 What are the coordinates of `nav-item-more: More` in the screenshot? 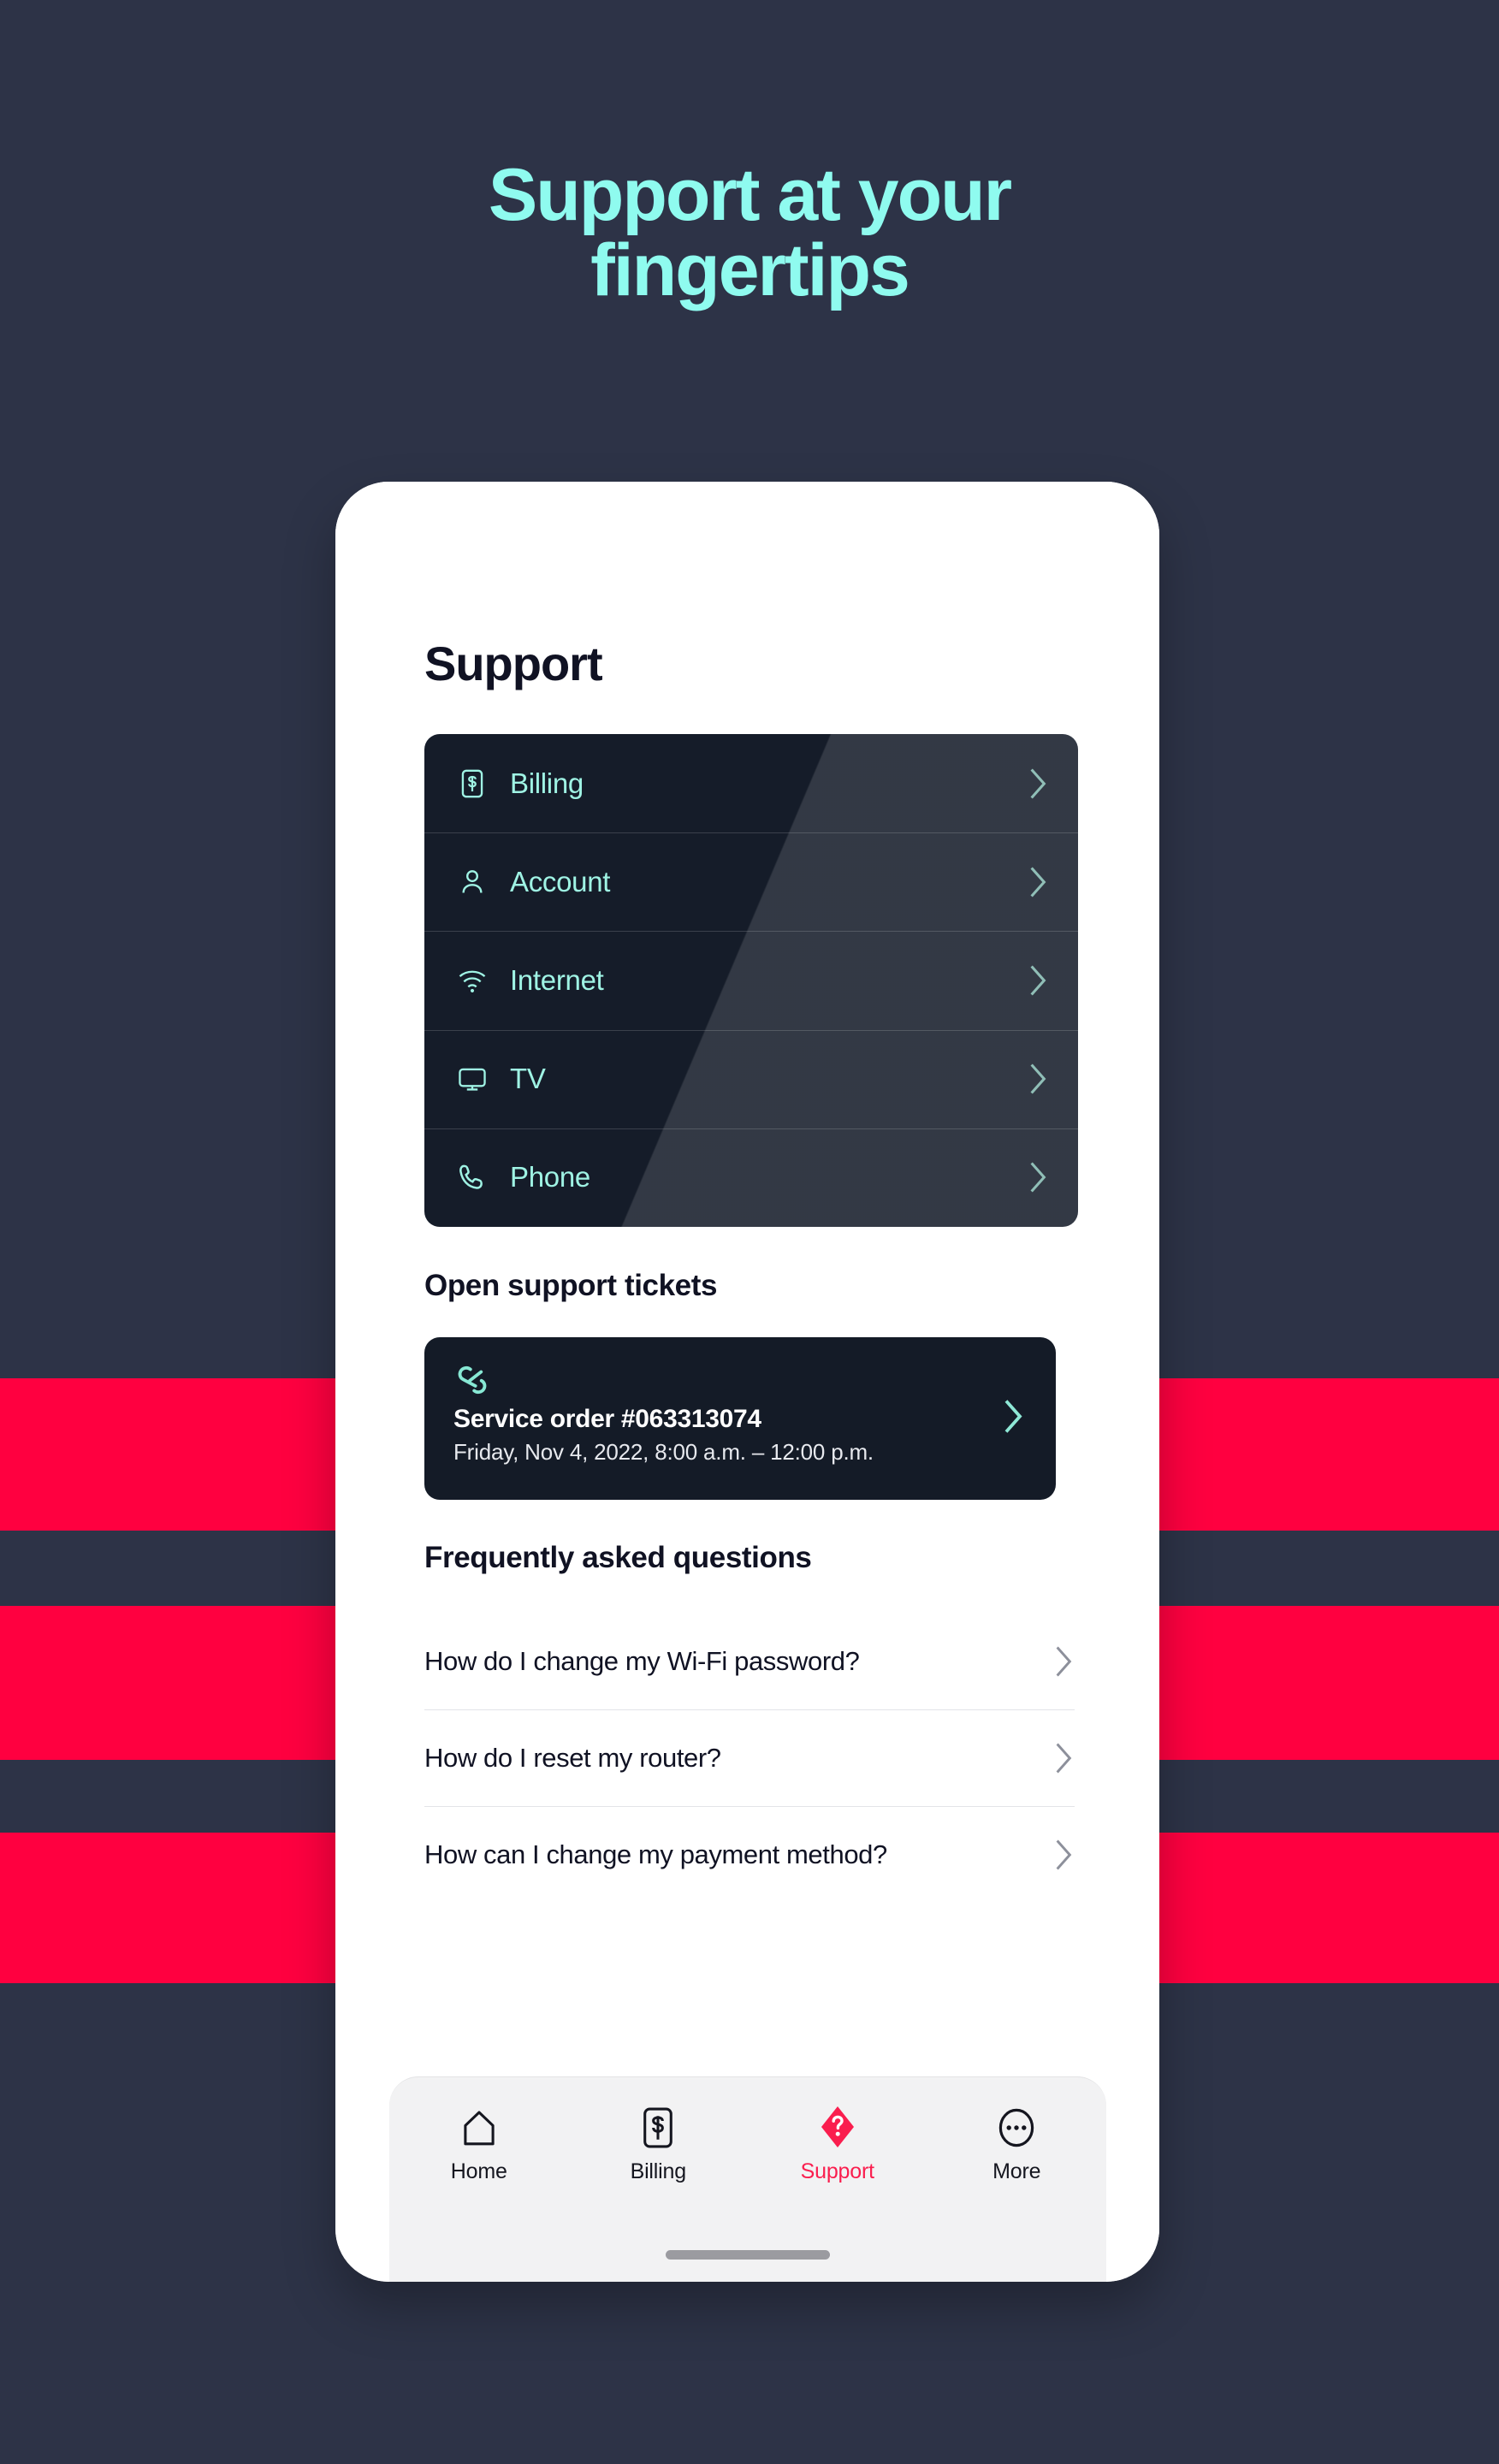 It's located at (1017, 2142).